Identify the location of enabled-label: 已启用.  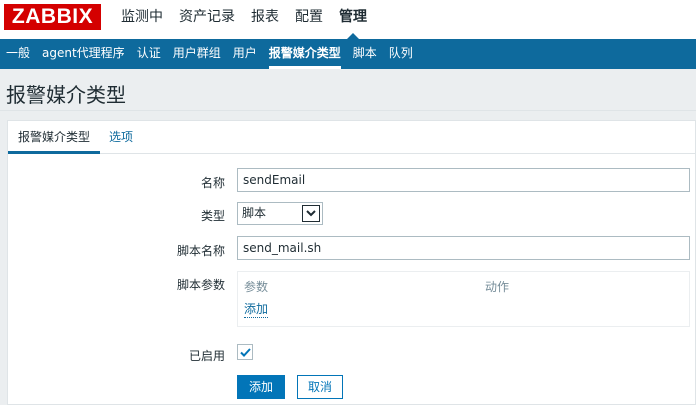
(206, 356).